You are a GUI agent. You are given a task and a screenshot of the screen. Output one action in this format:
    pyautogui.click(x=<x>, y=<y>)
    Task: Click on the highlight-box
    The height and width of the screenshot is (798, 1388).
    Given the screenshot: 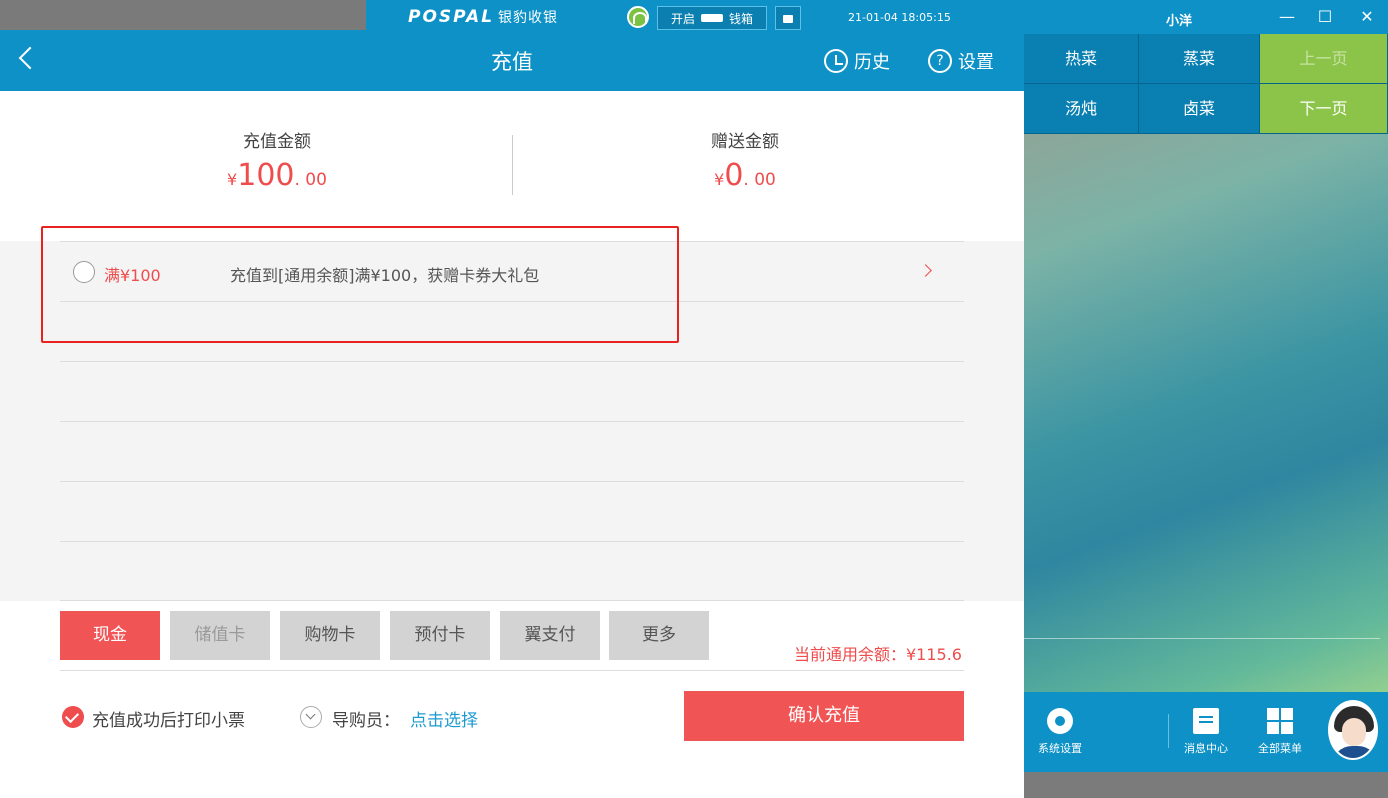 What is the action you would take?
    pyautogui.click(x=360, y=284)
    